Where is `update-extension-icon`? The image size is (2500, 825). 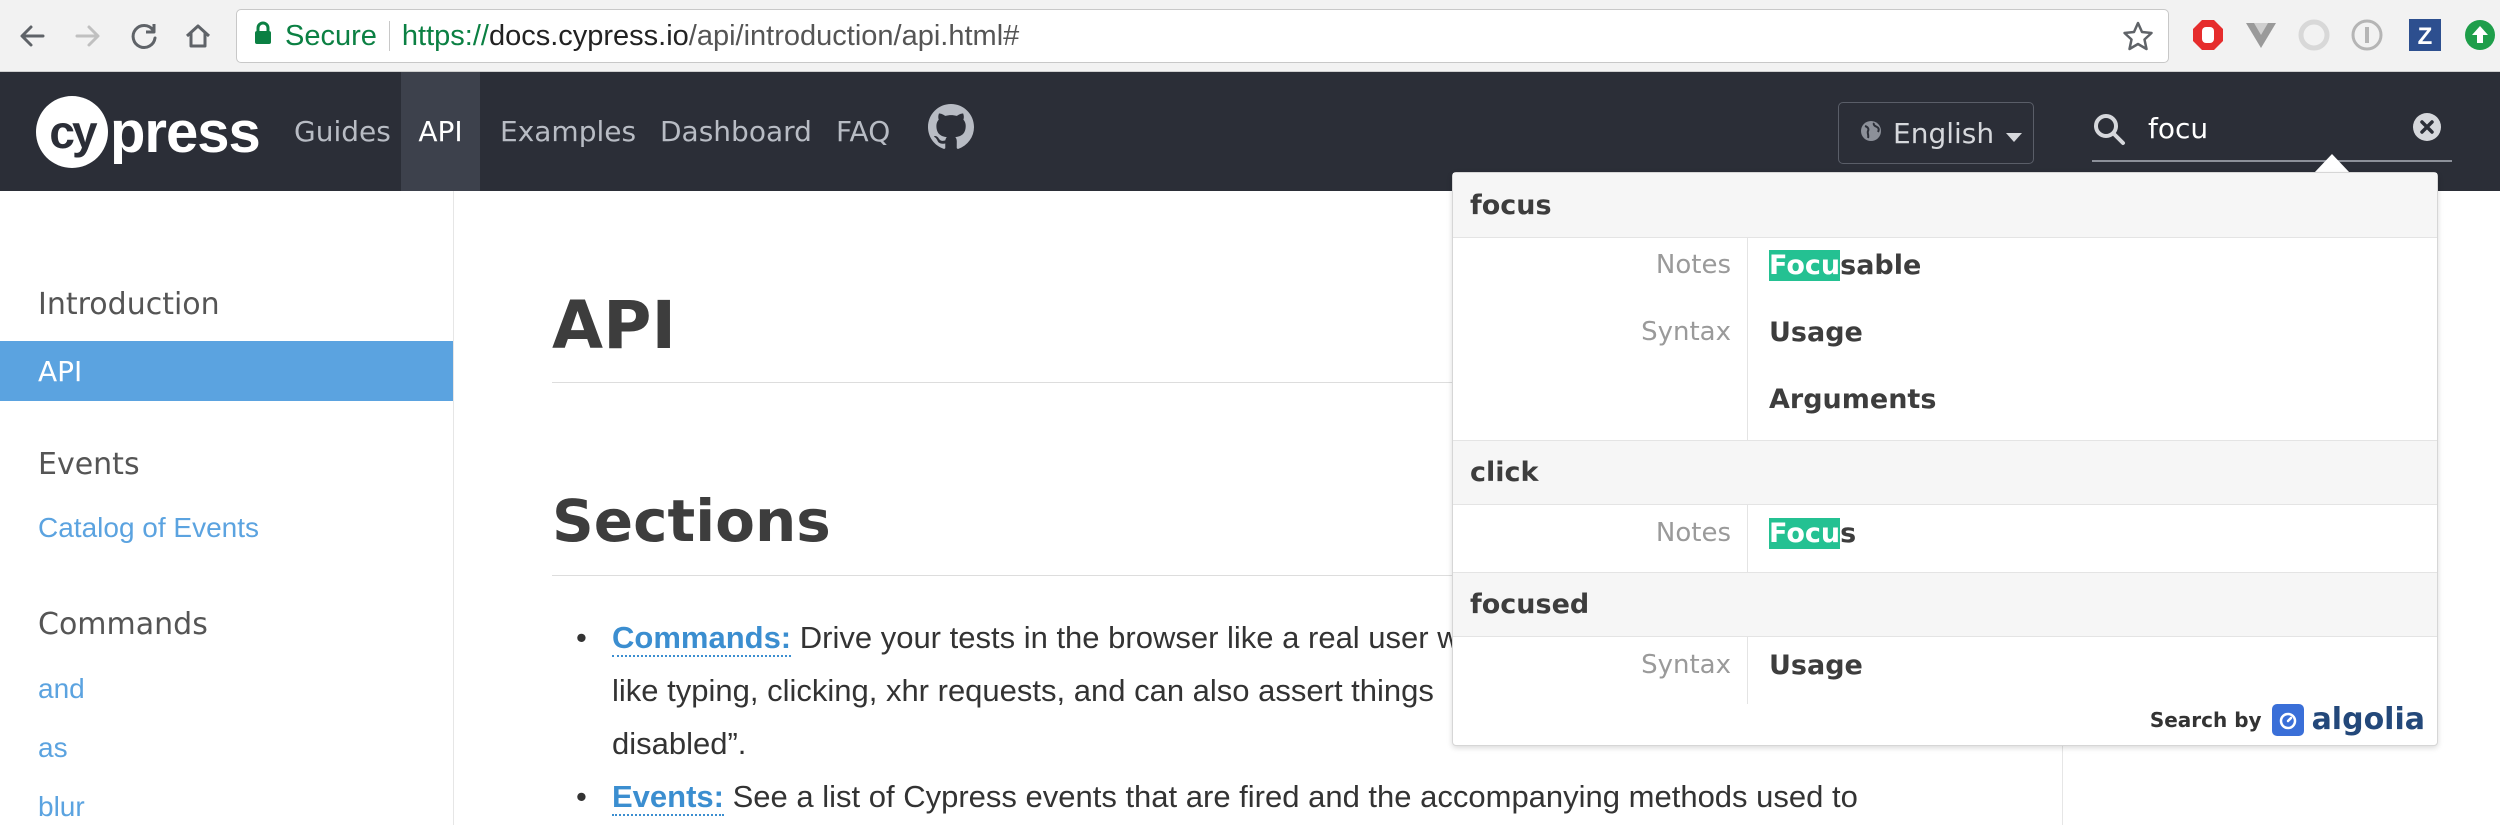
update-extension-icon is located at coordinates (2480, 35).